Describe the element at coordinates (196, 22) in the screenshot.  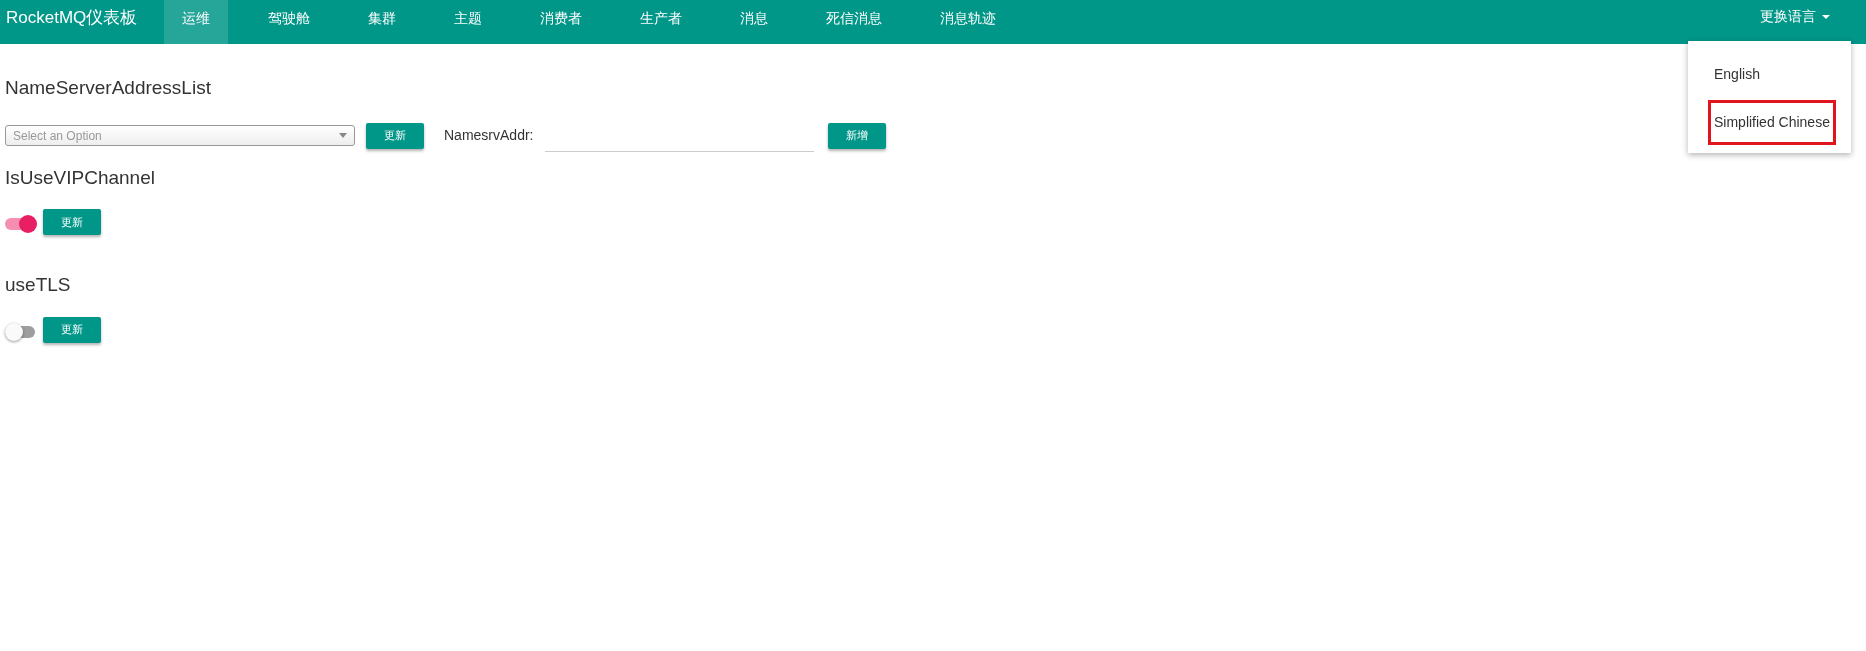
I see `nav-tab: 运维` at that location.